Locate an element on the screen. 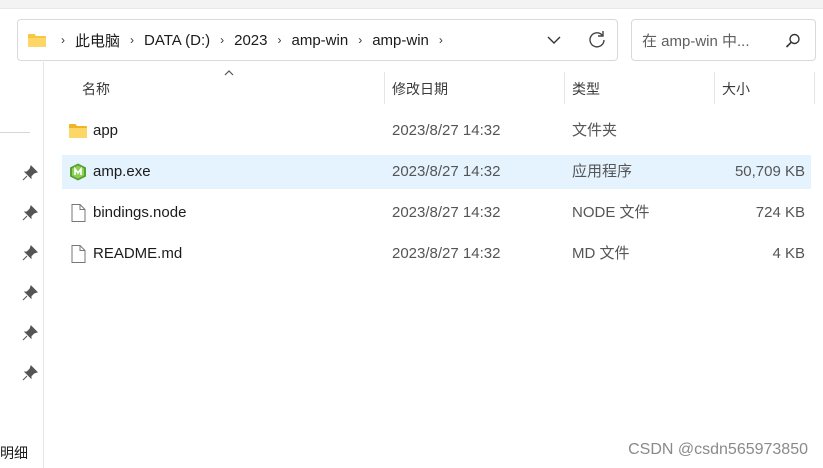  file-name: amp.exe is located at coordinates (122, 171).